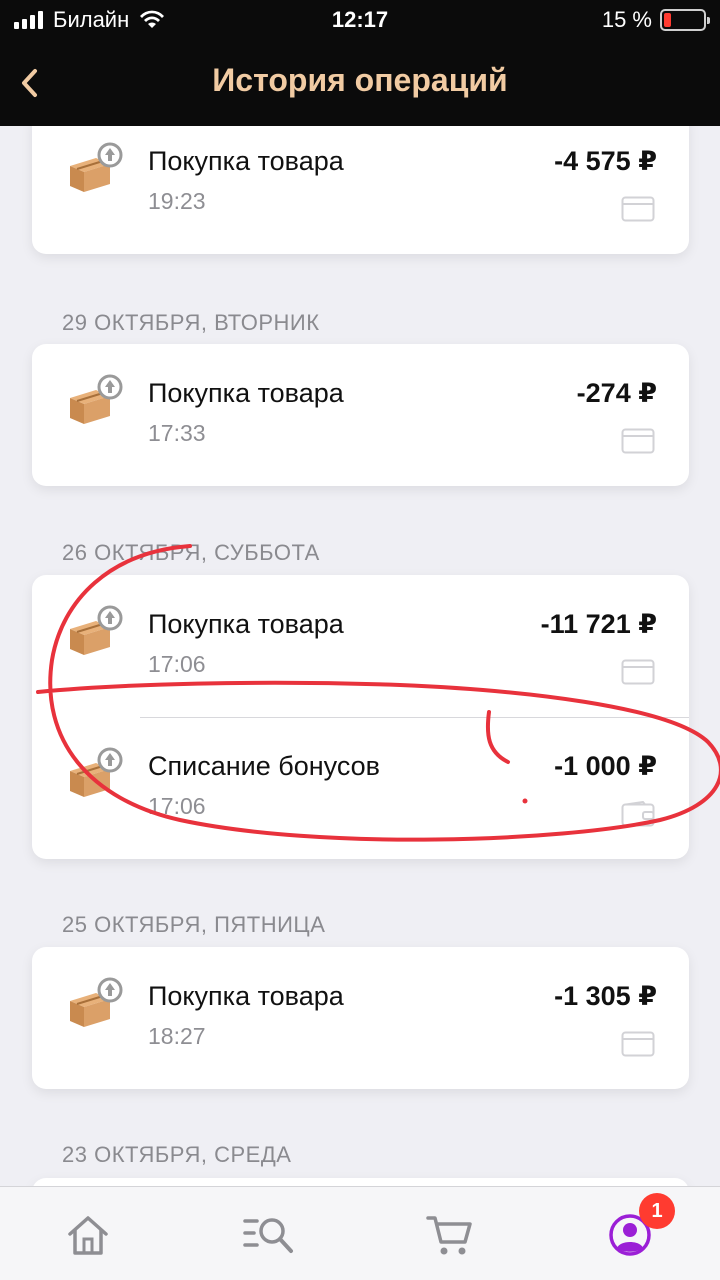  I want to click on operation-amount: -11 721 ₽, so click(598, 624).